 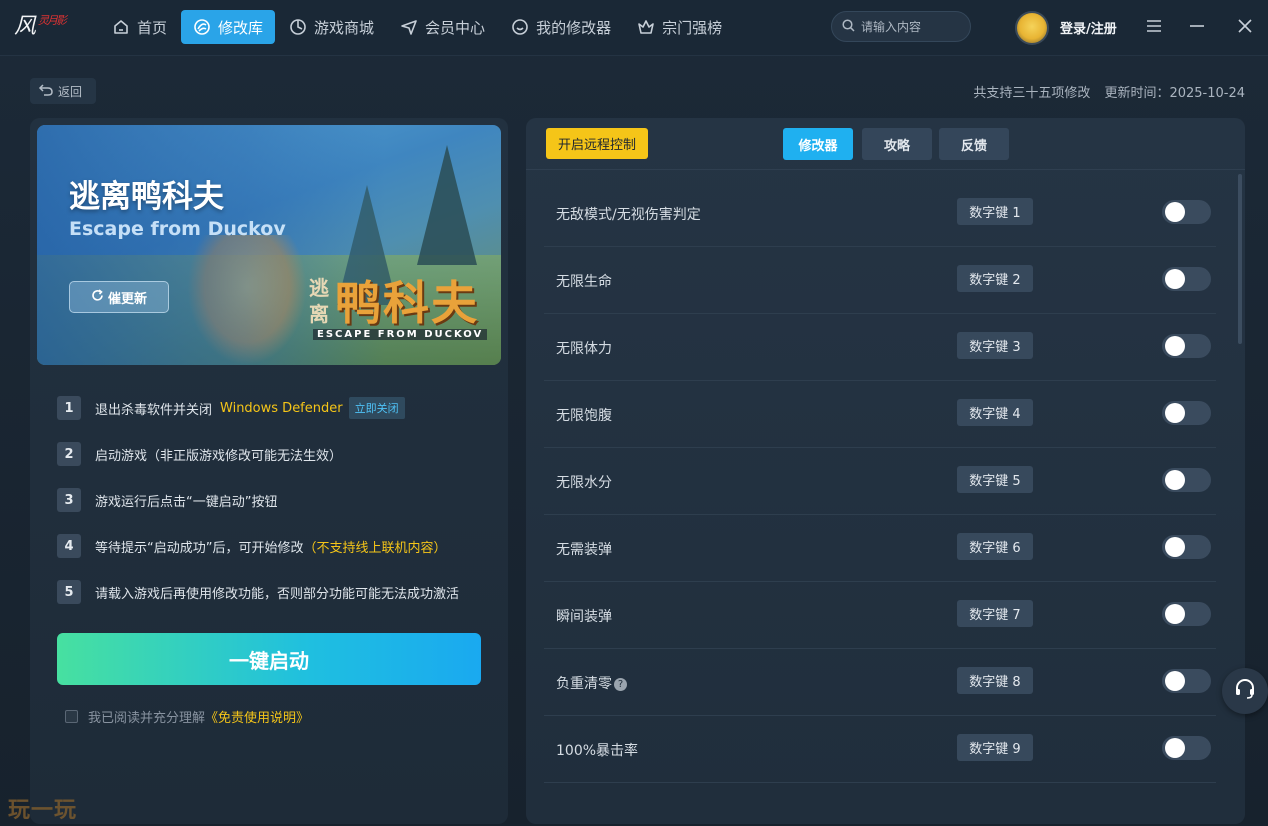 I want to click on nav-my-trainer: 我的修改器, so click(x=561, y=27).